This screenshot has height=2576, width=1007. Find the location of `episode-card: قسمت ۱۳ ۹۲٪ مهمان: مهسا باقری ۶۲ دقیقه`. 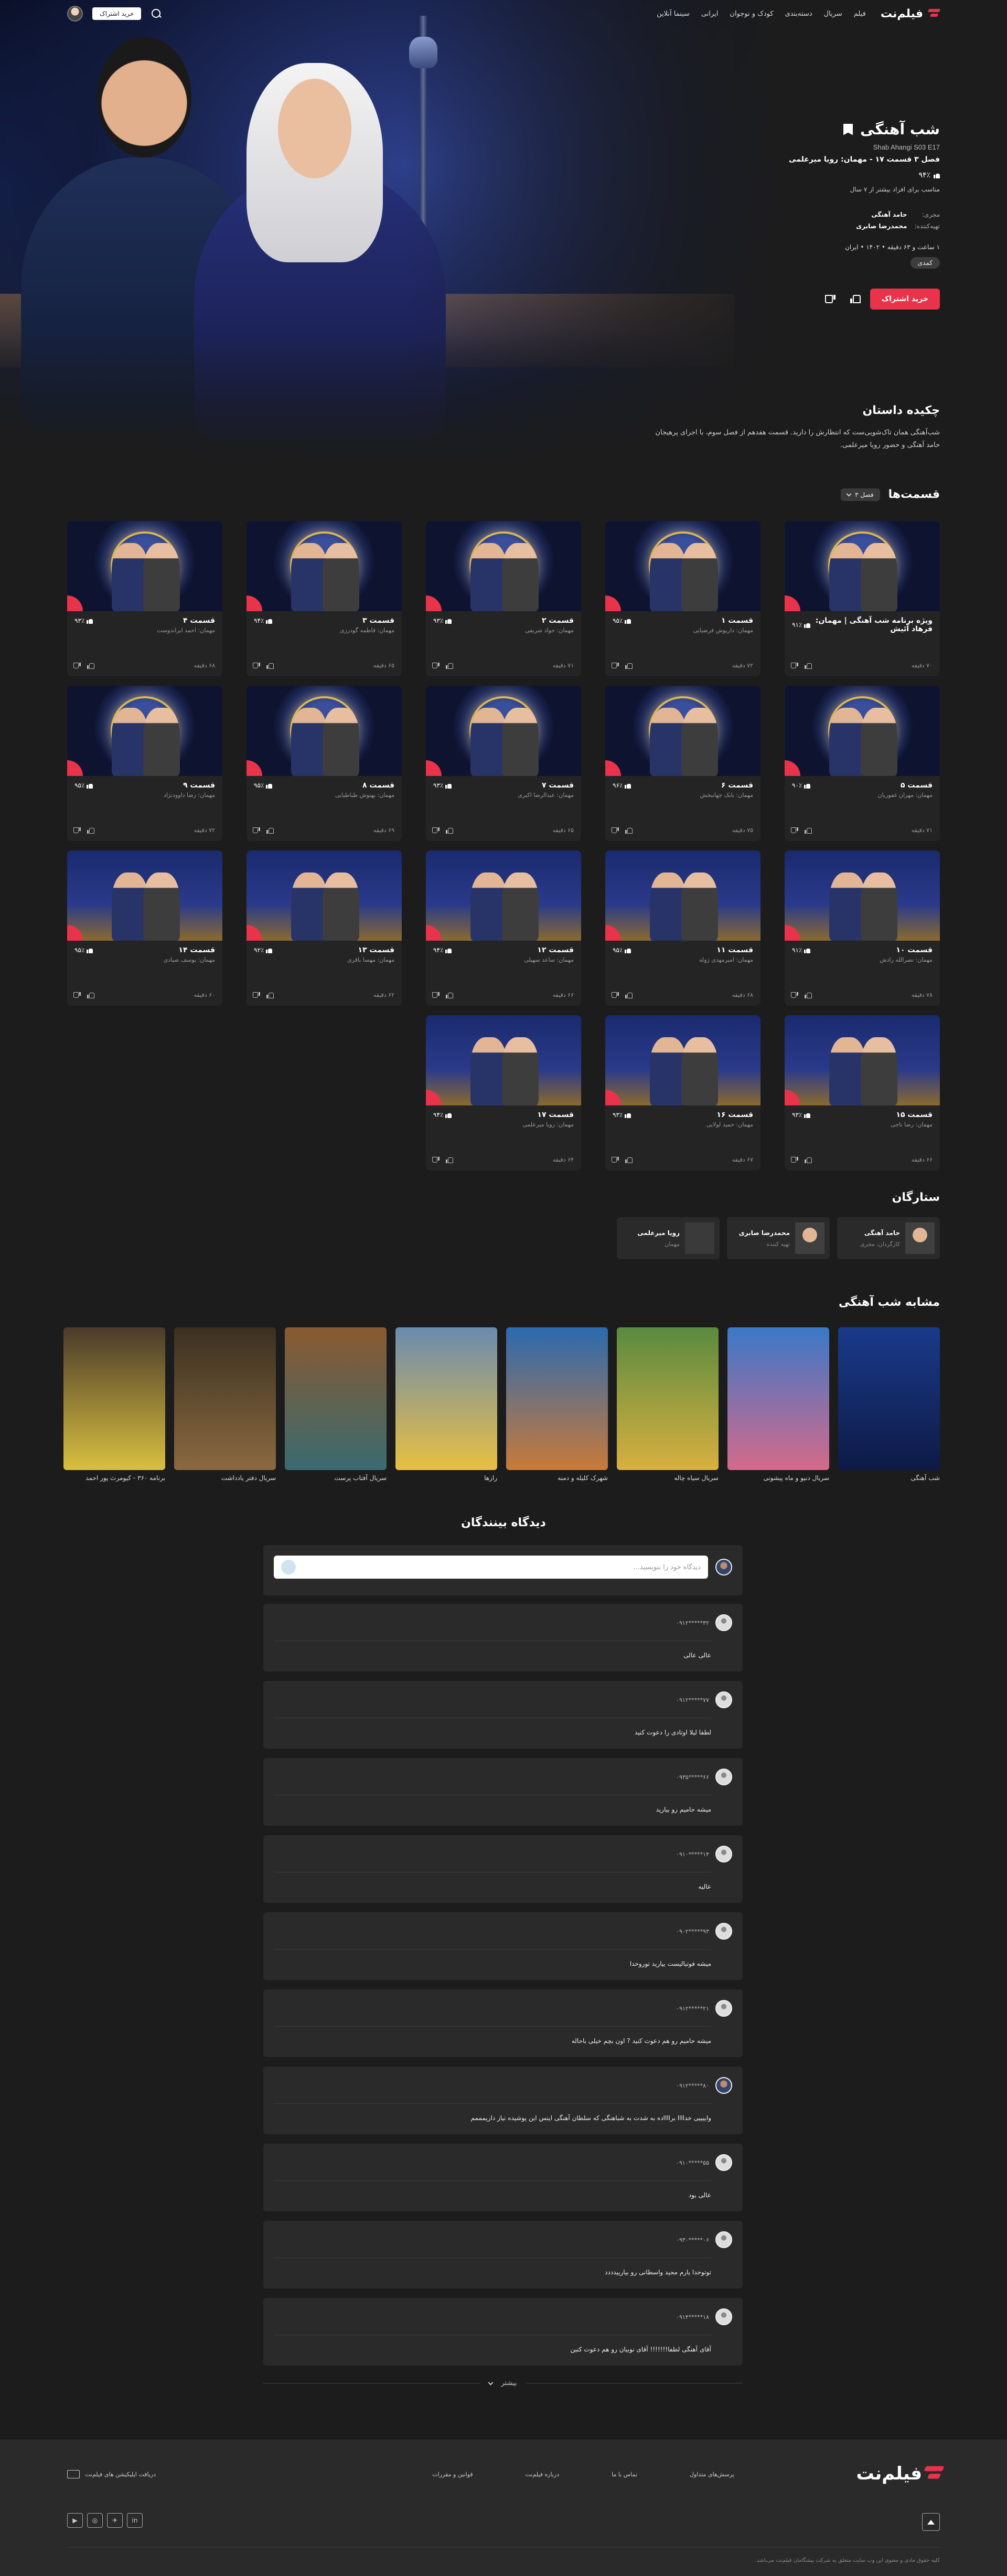

episode-card: قسمت ۱۳ ۹۲٪ مهمان: مهسا باقری ۶۲ دقیقه is located at coordinates (325, 928).